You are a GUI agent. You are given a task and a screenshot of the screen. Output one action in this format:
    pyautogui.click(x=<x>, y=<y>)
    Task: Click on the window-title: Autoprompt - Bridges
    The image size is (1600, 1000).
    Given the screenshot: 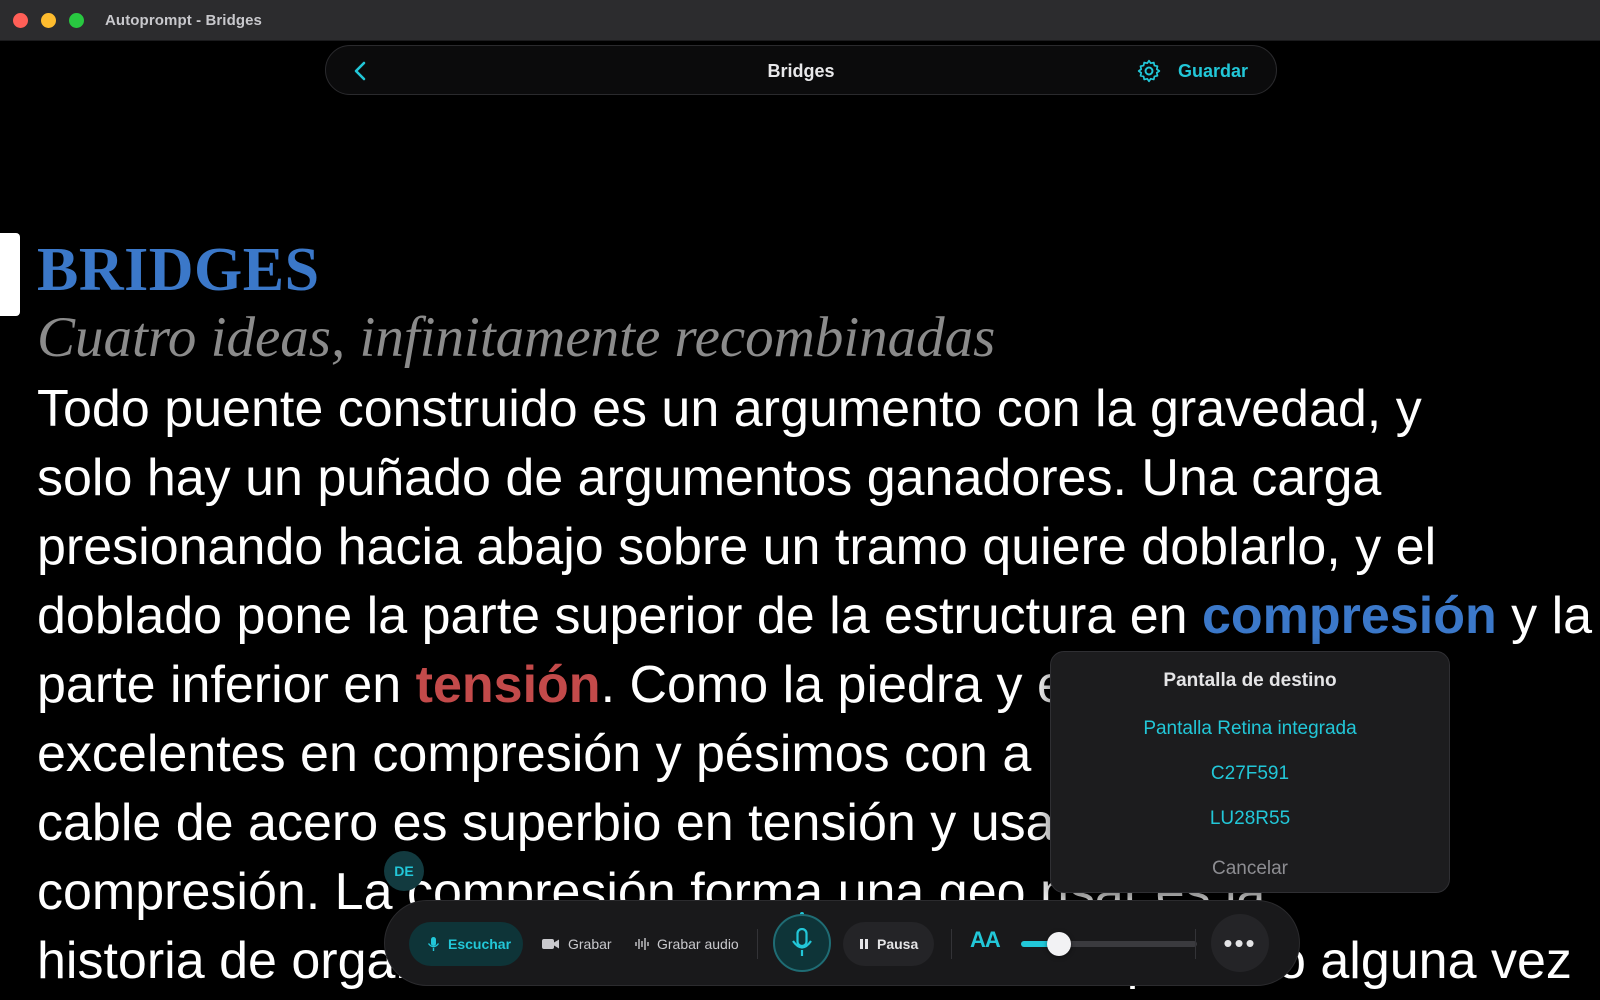 What is the action you would take?
    pyautogui.click(x=183, y=20)
    